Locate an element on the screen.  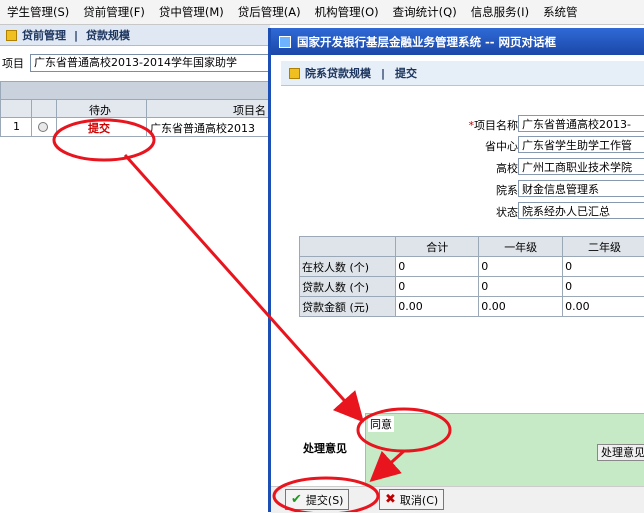
dialog-breadcrumb: 院系贷款规模 | 提交 is located at coordinates (353, 73).